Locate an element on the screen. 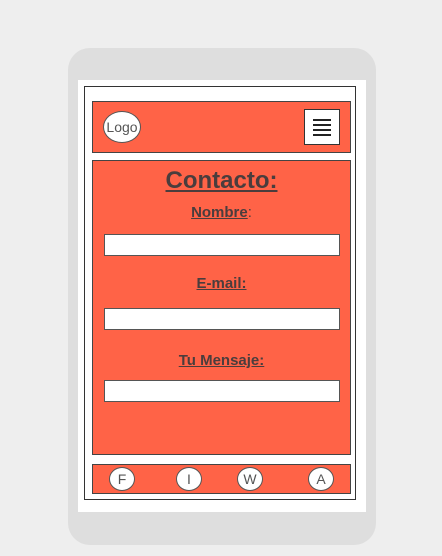 Image resolution: width=442 pixels, height=556 pixels. name-field is located at coordinates (222, 245).